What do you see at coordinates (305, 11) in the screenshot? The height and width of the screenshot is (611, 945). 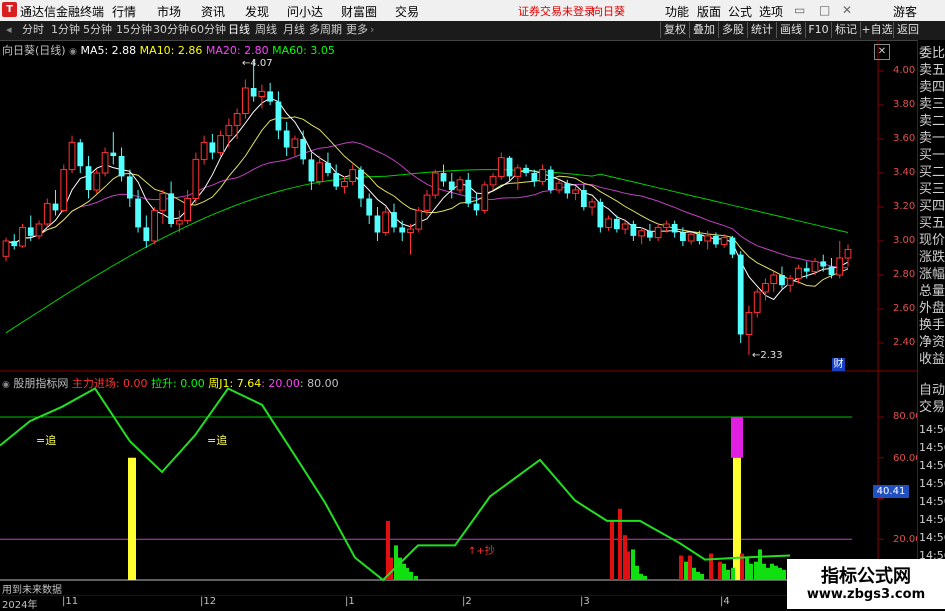 I see `menu-item-wenxiaoda: 问小达` at bounding box center [305, 11].